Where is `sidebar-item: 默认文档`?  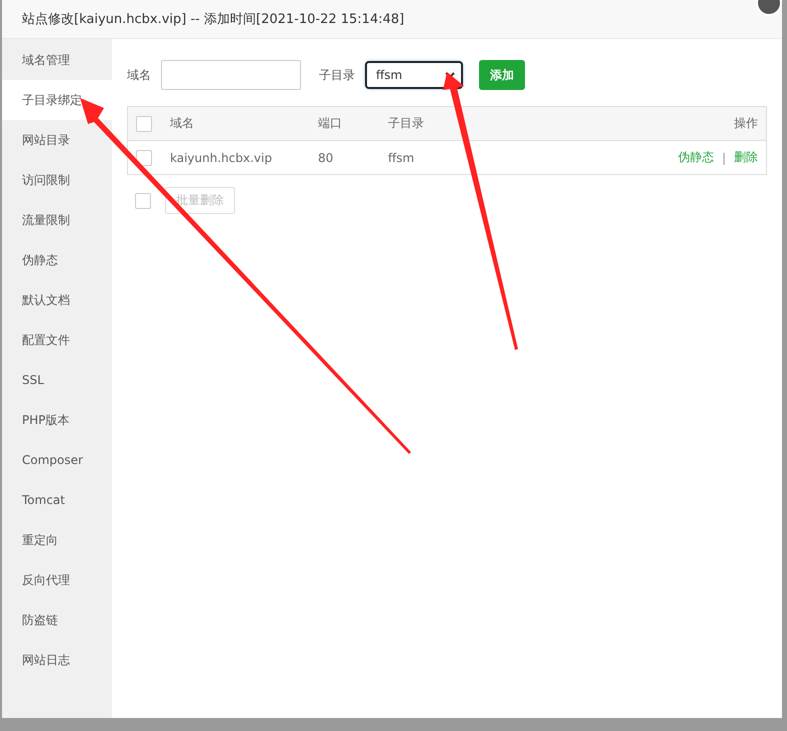
sidebar-item: 默认文档 is located at coordinates (57, 300).